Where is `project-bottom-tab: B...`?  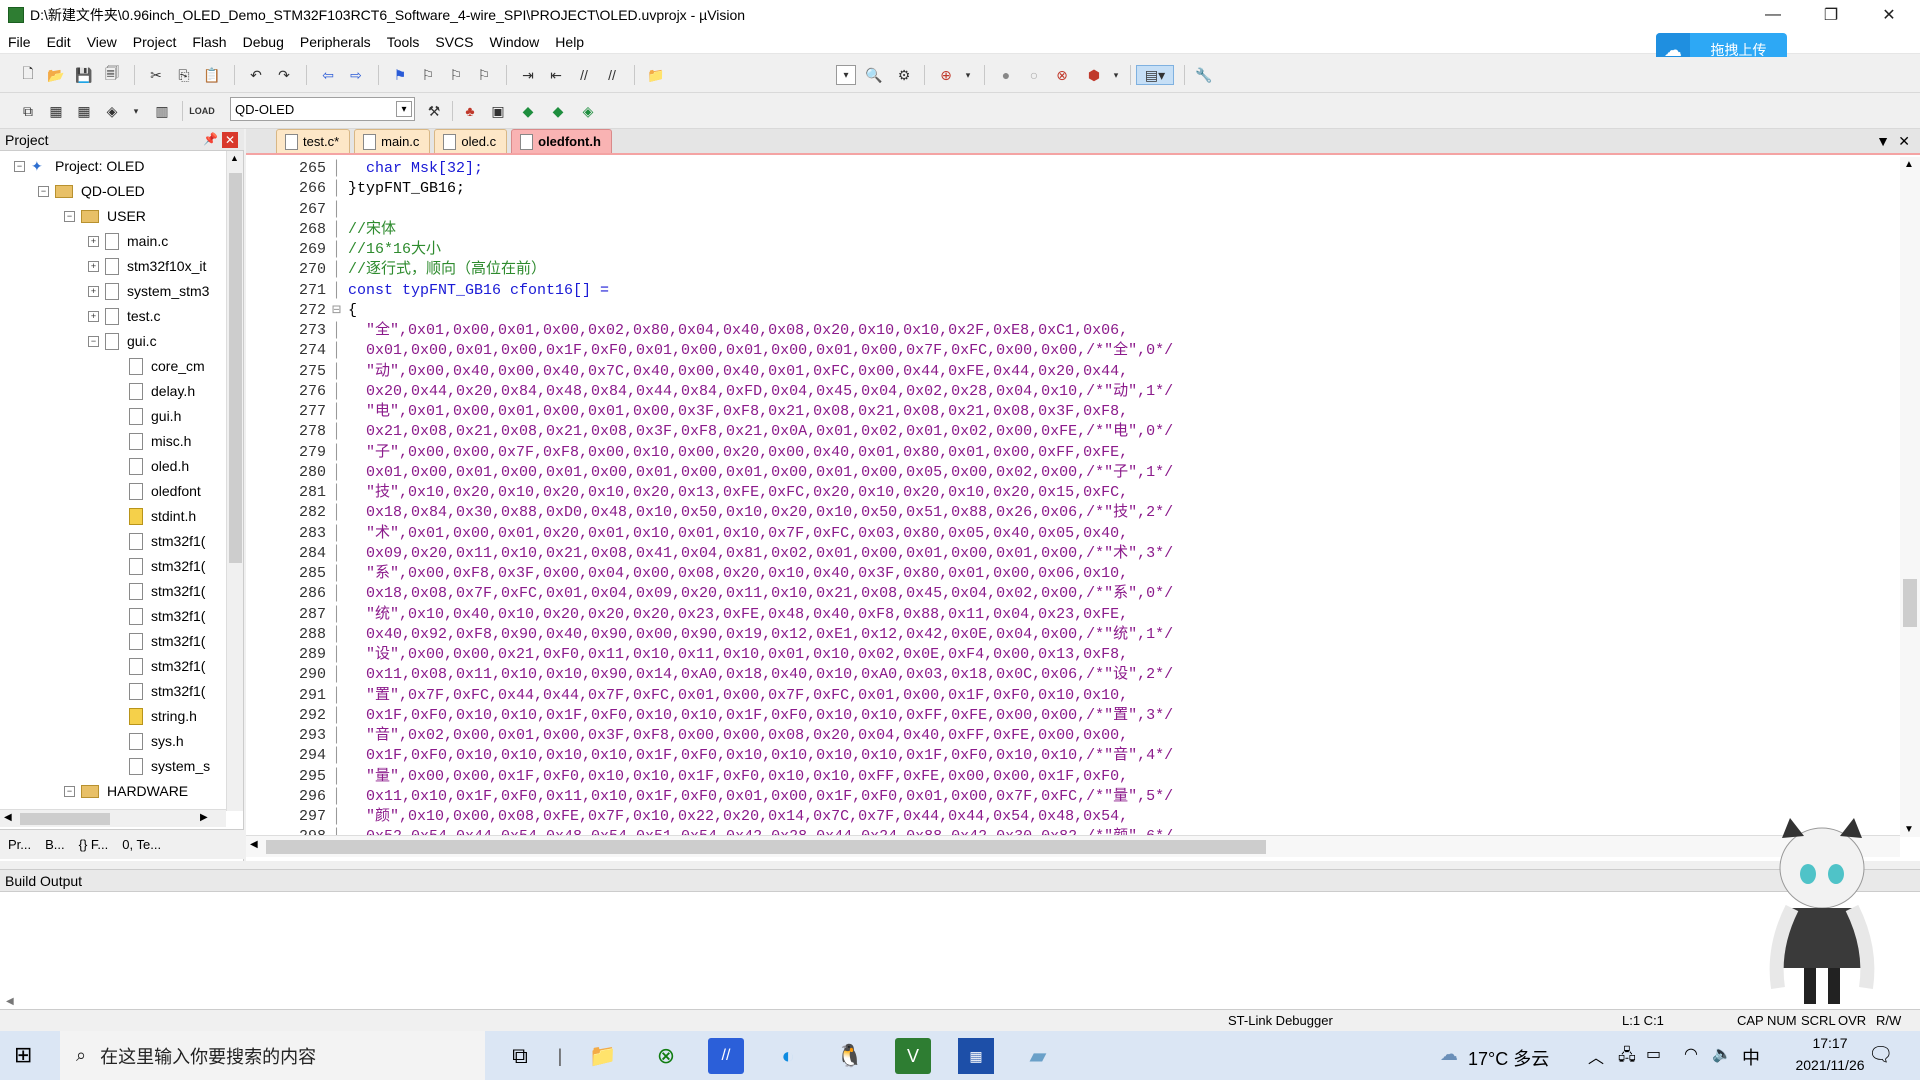 project-bottom-tab: B... is located at coordinates (55, 844).